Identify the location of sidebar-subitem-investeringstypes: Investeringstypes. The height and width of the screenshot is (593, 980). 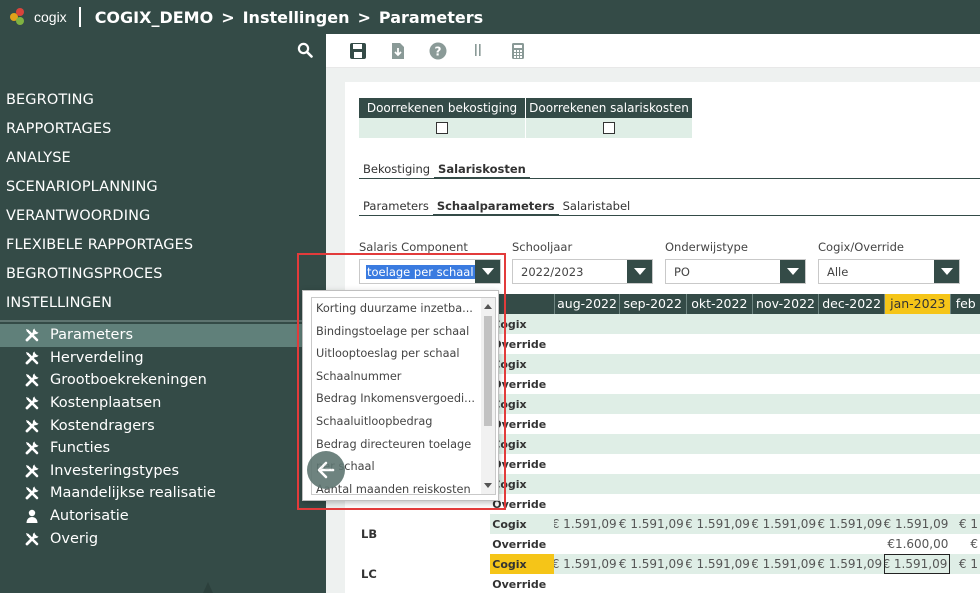
(163, 471).